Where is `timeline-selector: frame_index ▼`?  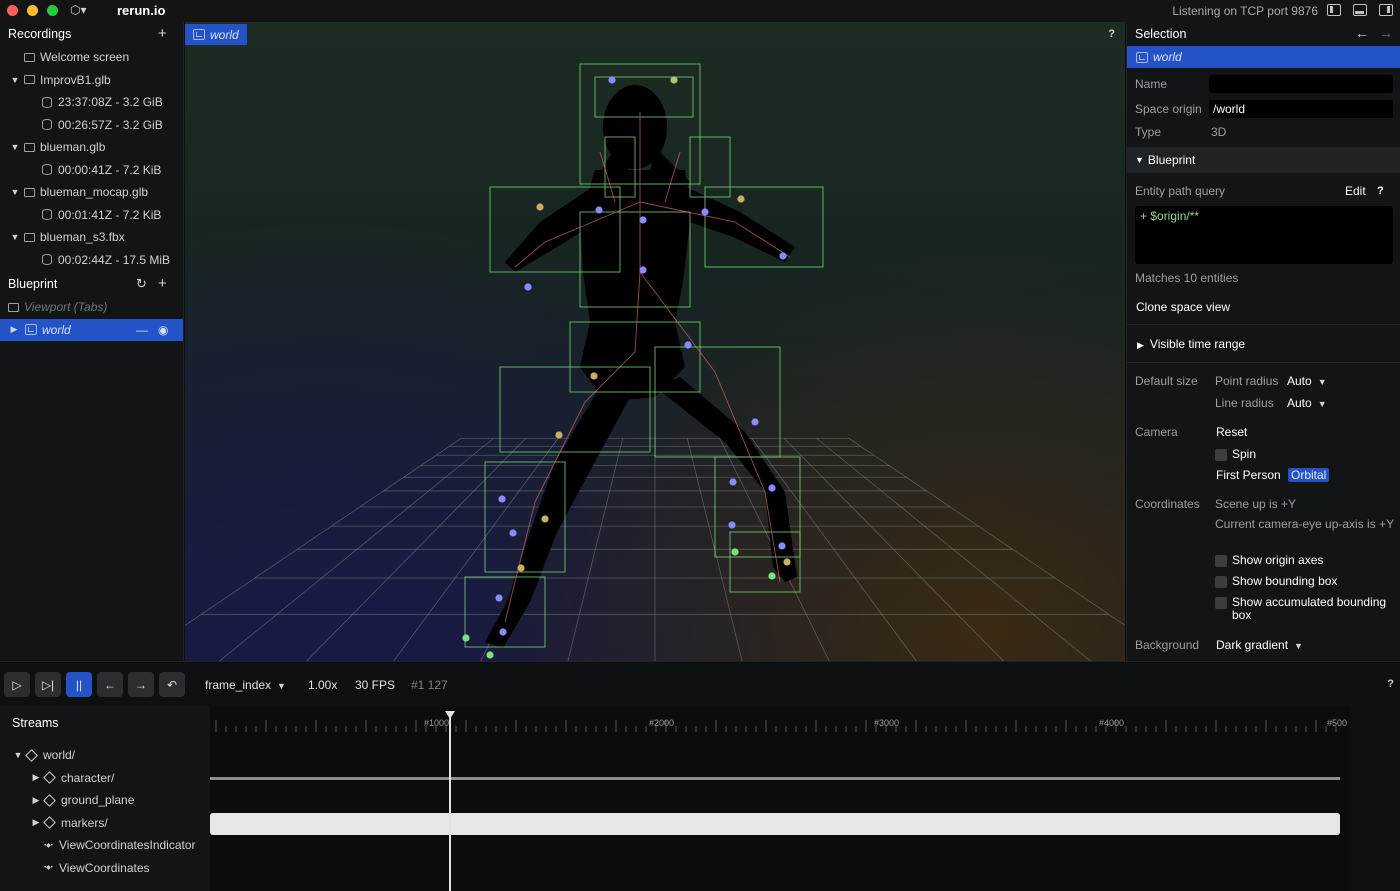
timeline-selector: frame_index ▼ is located at coordinates (245, 685).